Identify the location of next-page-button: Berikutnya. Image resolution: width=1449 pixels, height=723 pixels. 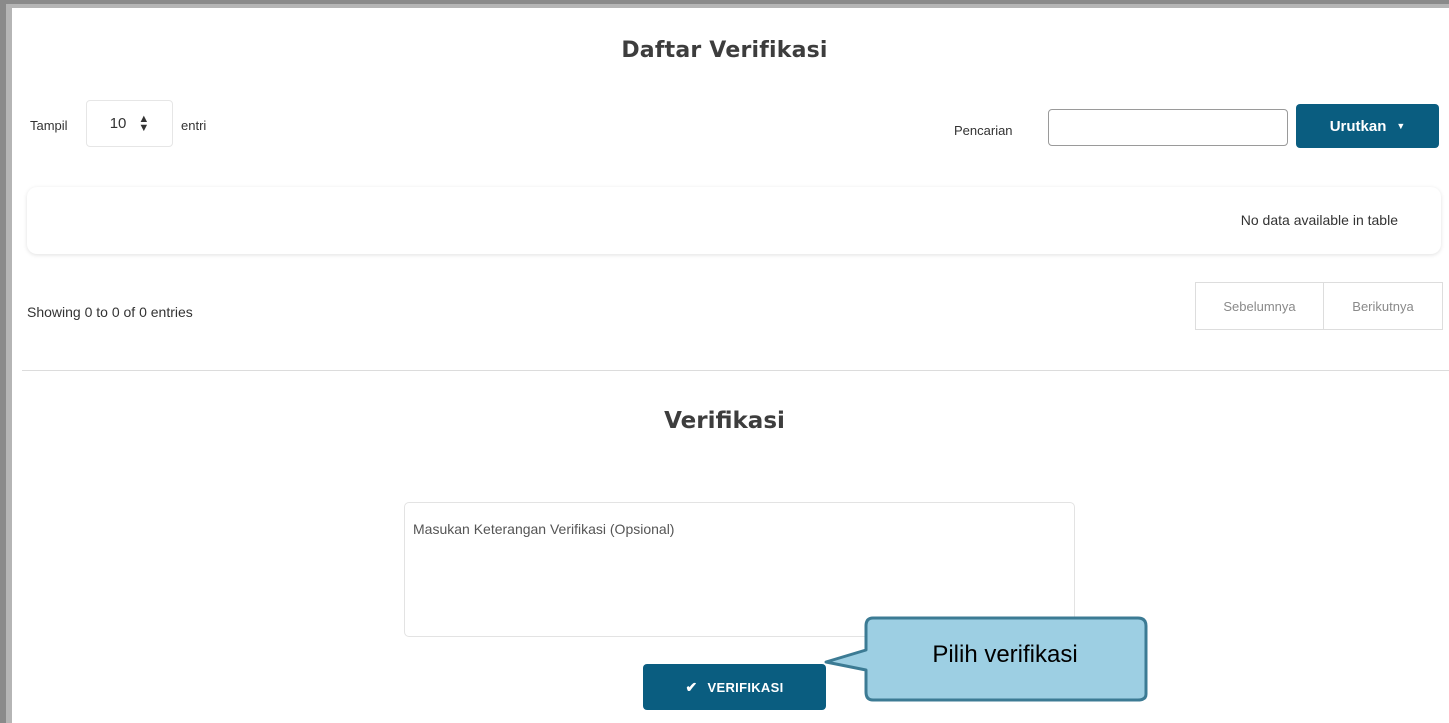
(1383, 306).